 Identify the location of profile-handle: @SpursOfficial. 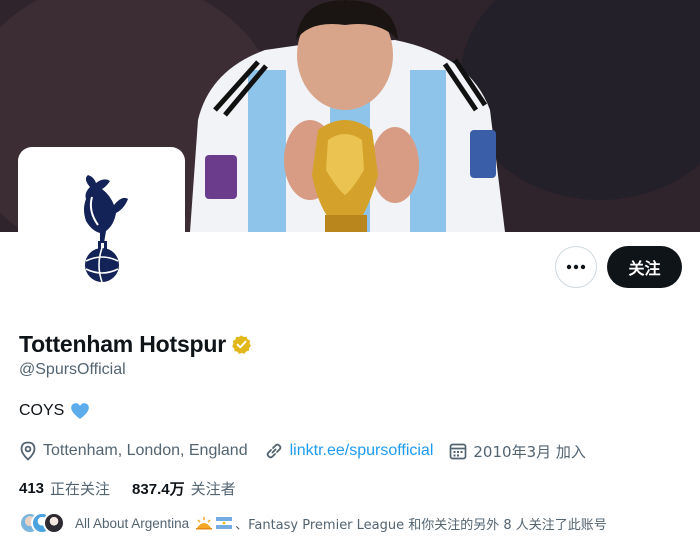
(72, 369).